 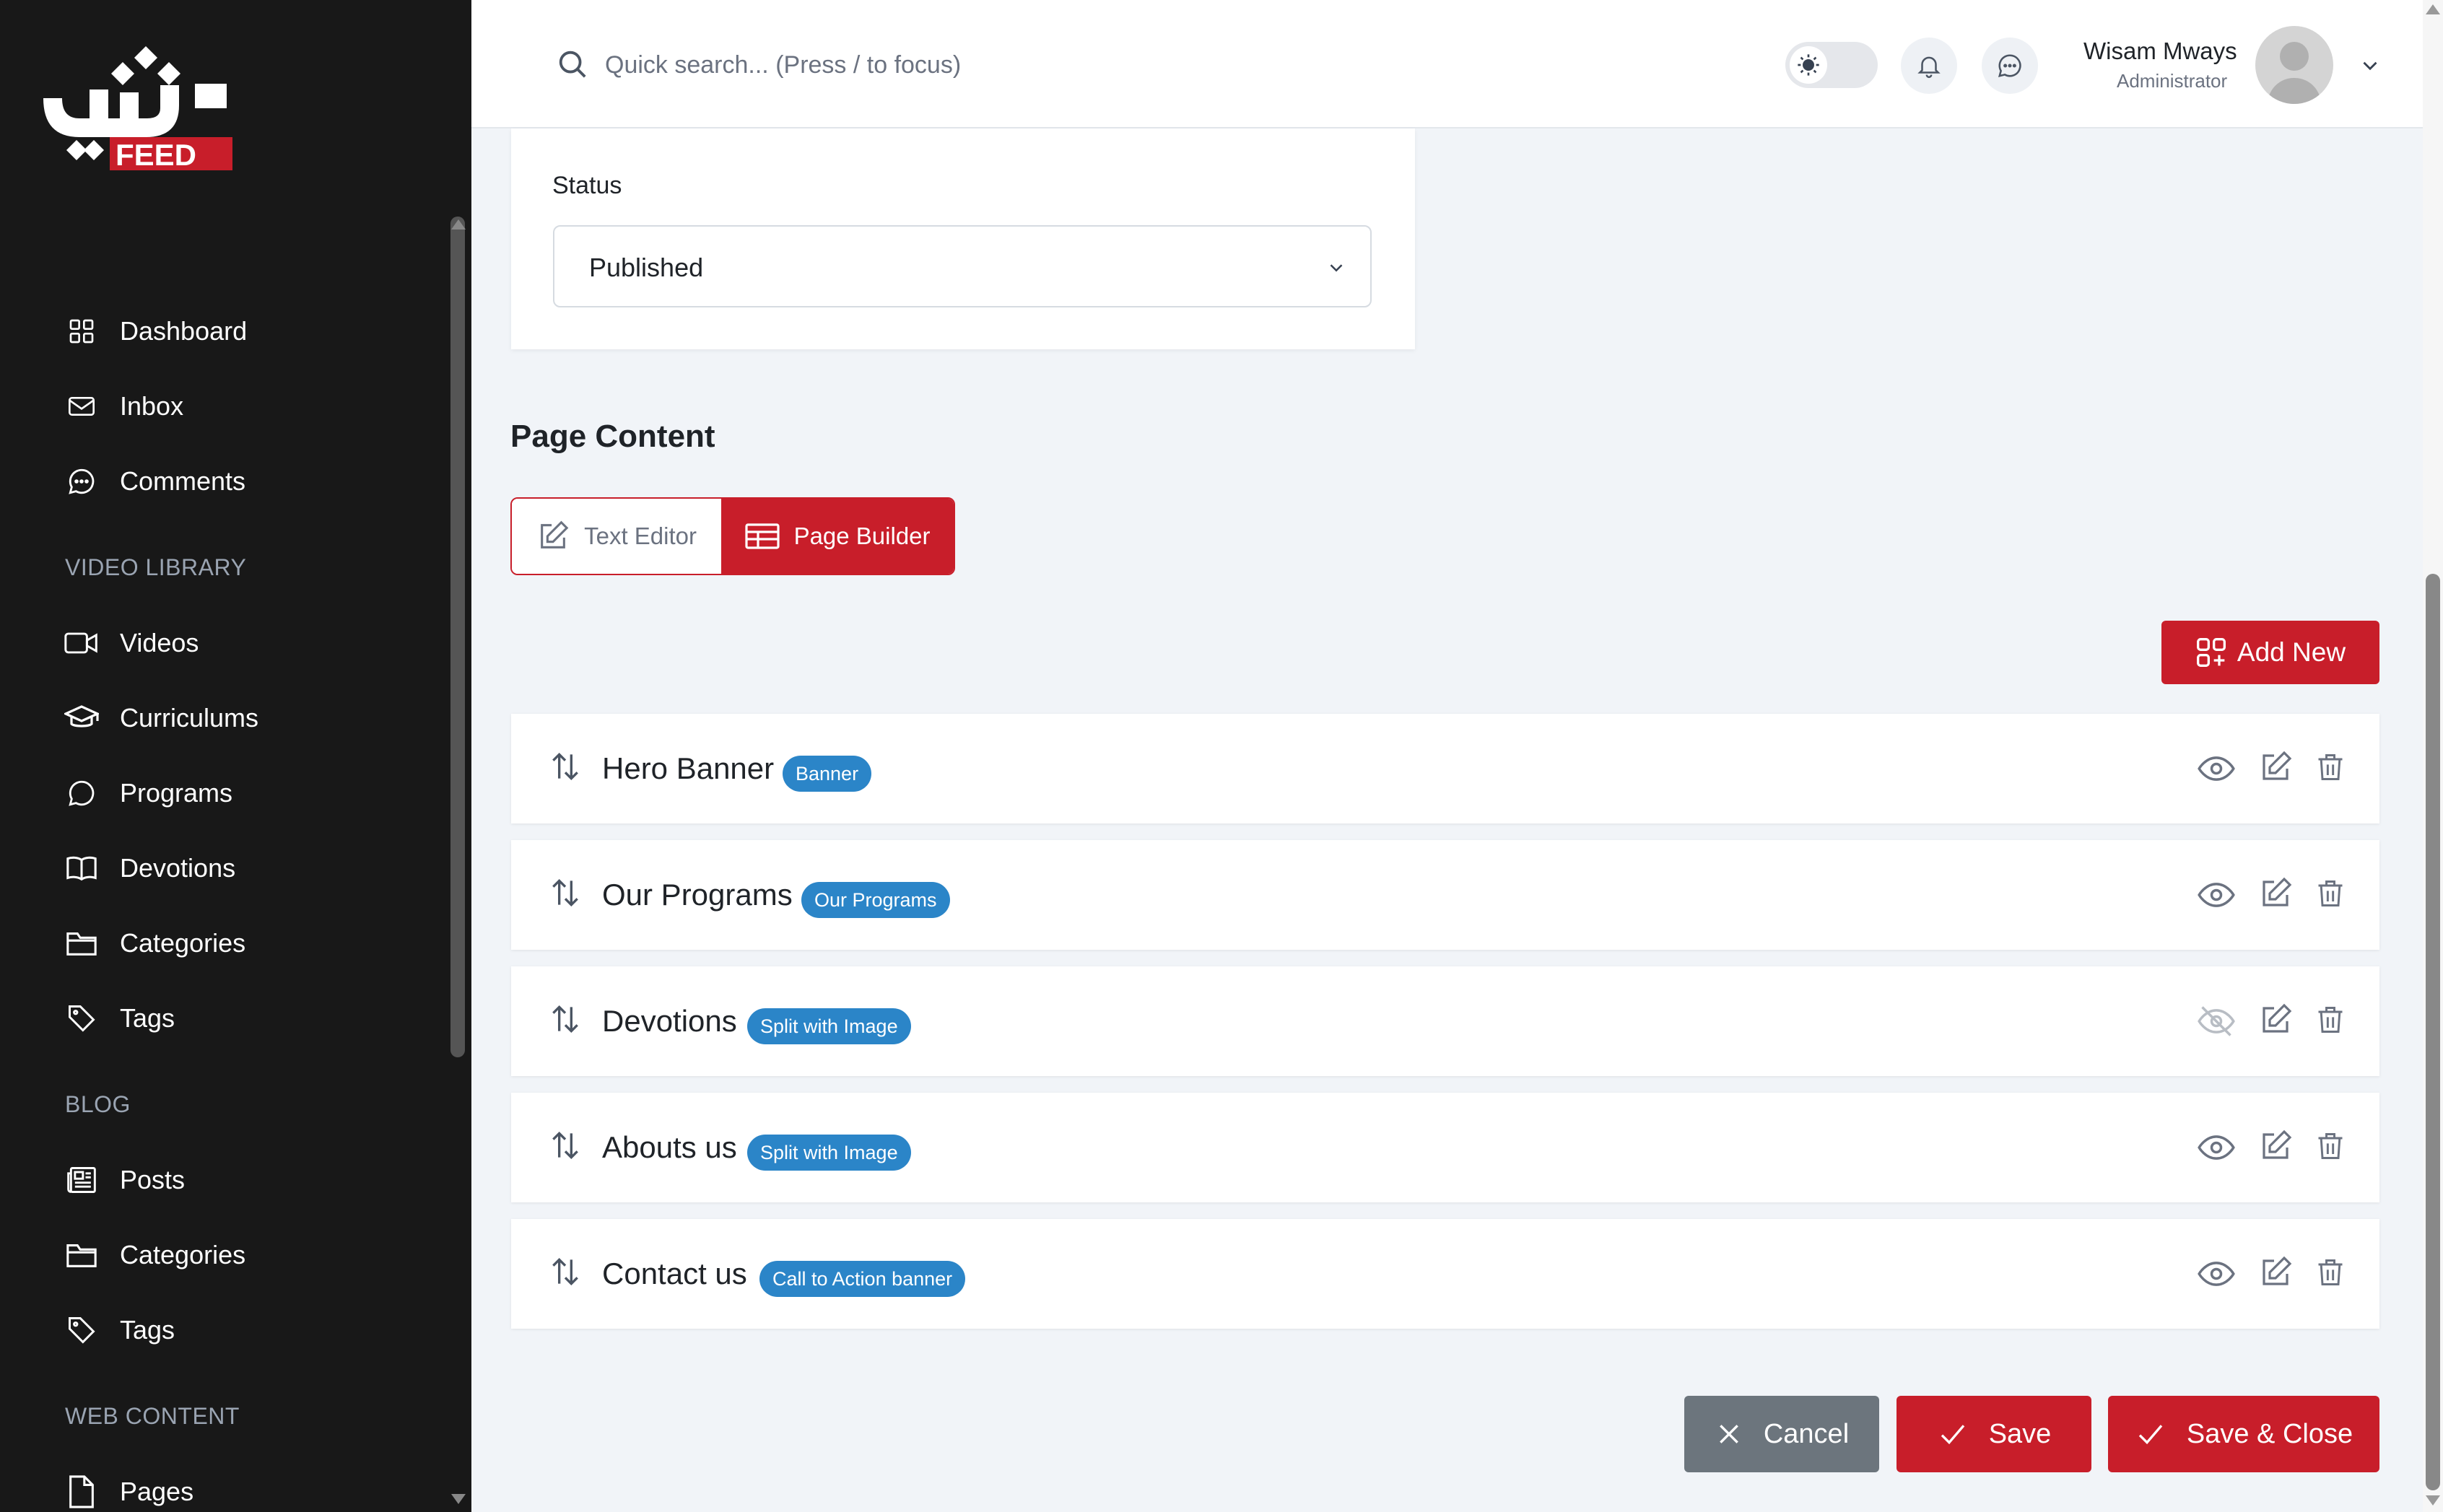 I want to click on sidebar-item-label: Videos, so click(x=159, y=642).